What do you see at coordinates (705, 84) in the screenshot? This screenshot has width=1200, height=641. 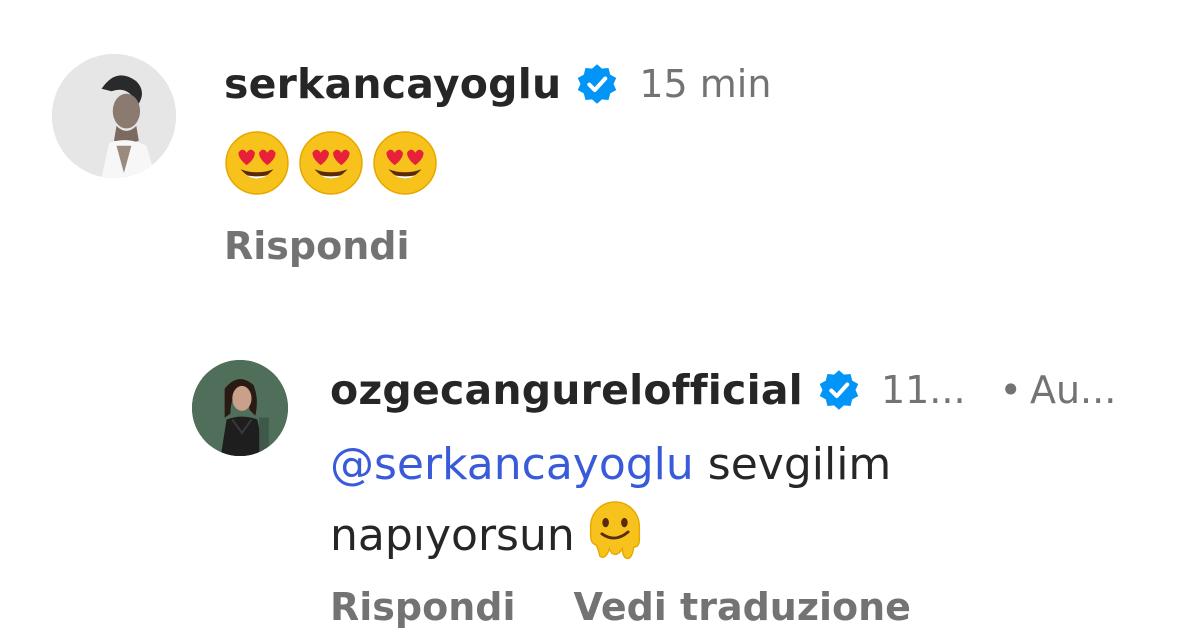 I see `timestamp: 15 min` at bounding box center [705, 84].